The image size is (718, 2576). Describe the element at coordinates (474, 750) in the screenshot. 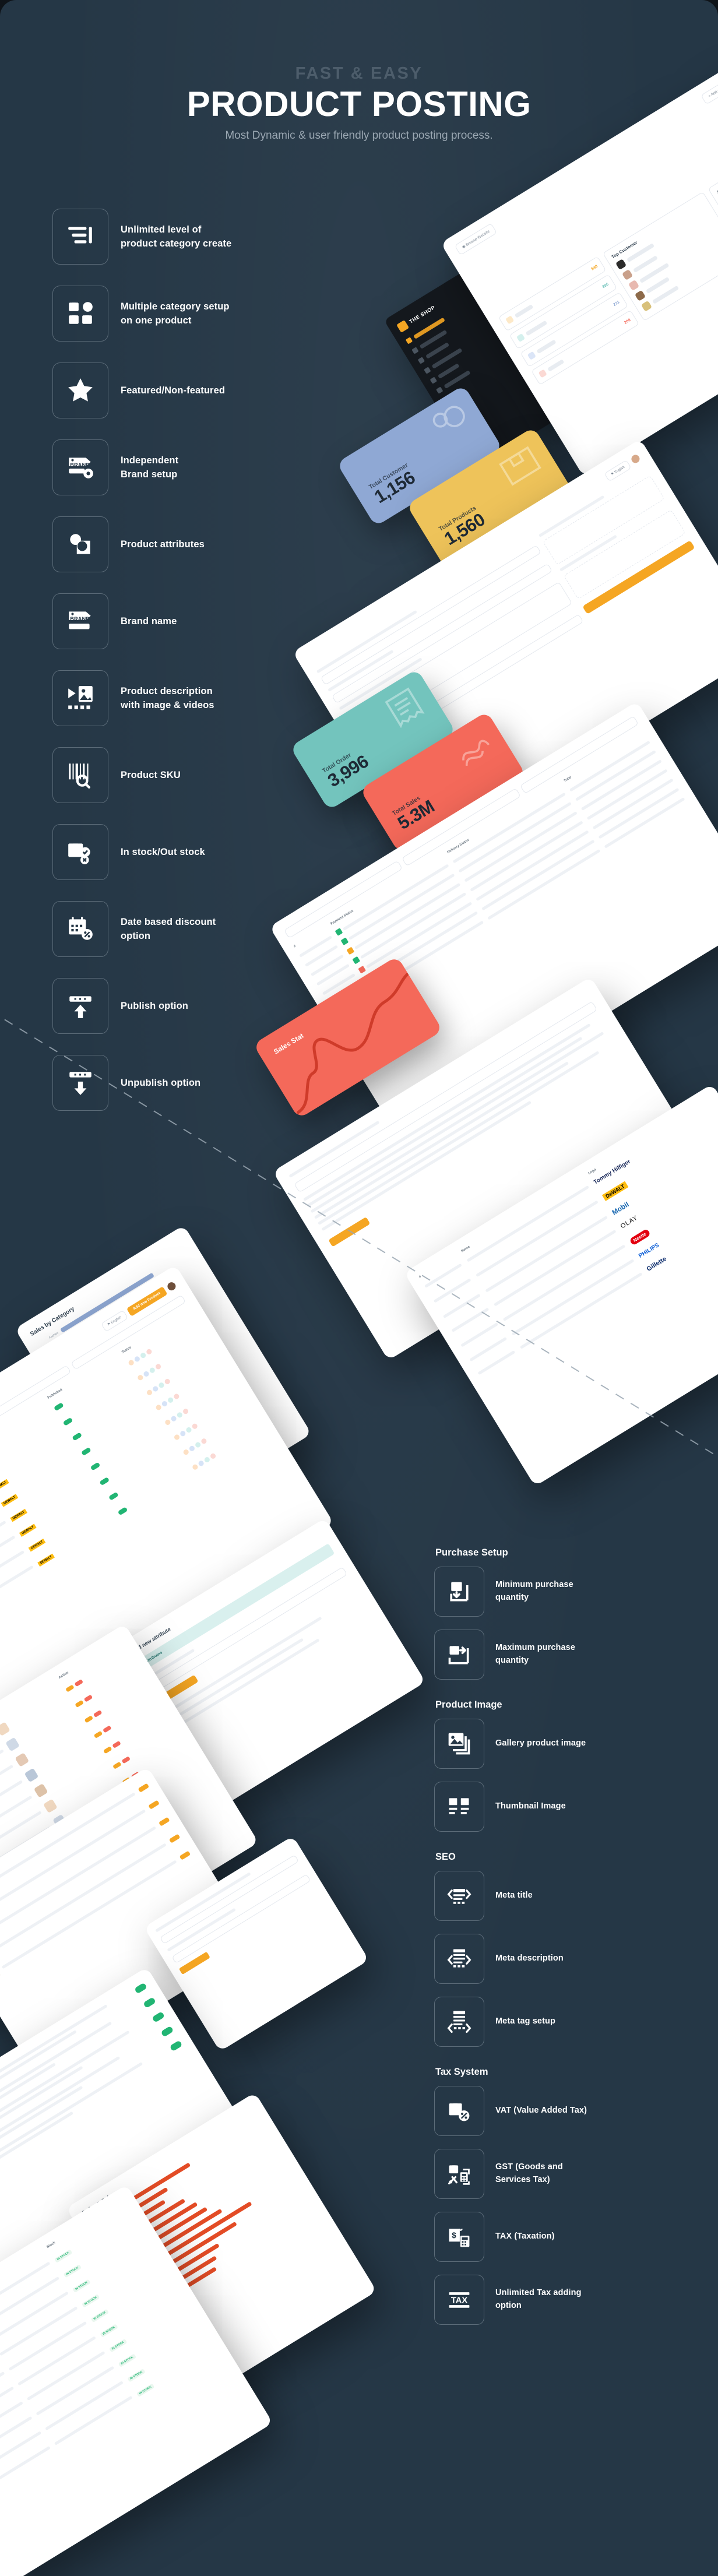

I see `money-icon` at that location.